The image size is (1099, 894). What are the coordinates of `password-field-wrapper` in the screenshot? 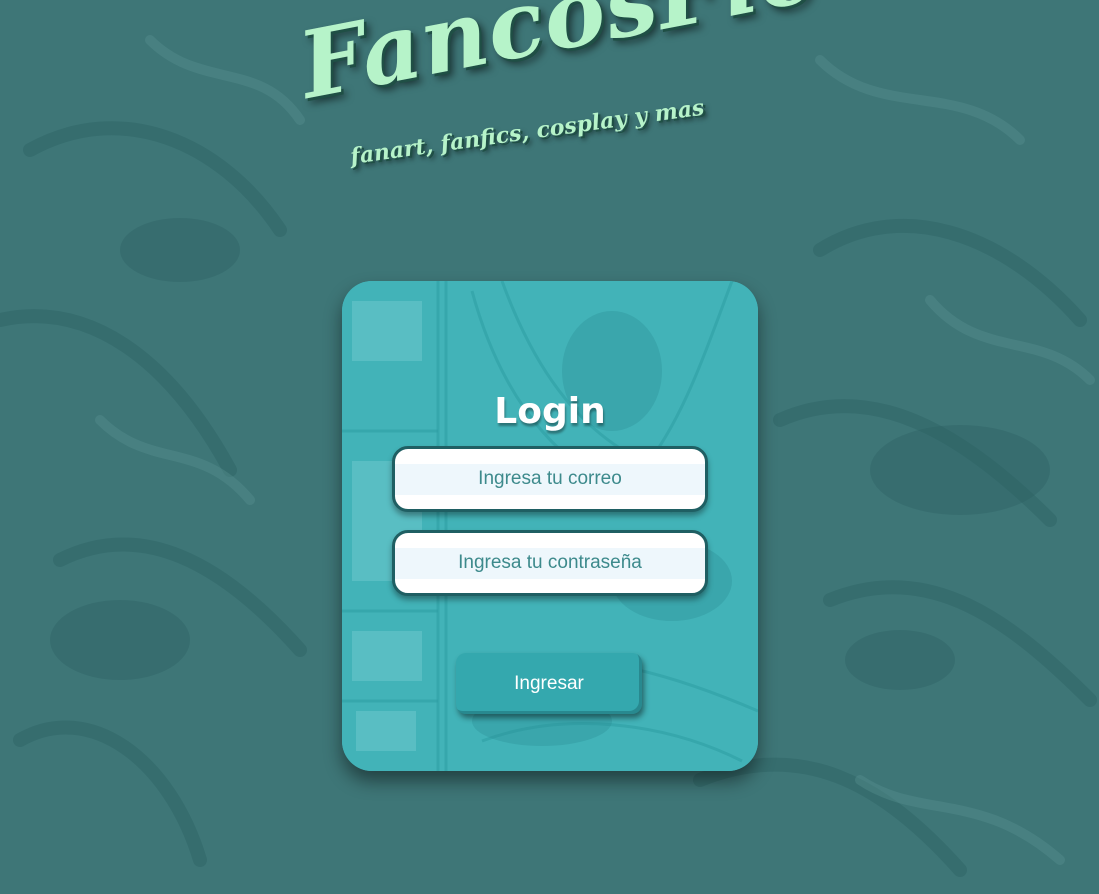 It's located at (550, 563).